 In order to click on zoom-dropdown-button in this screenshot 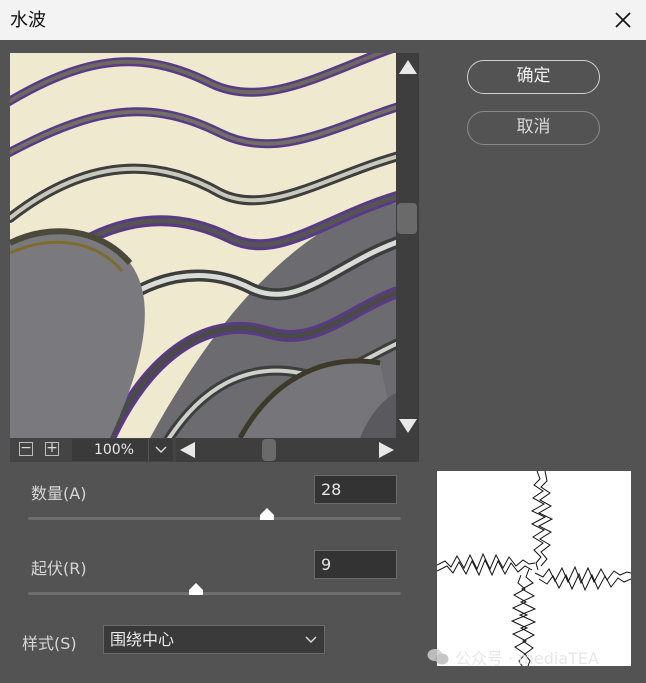, I will do `click(160, 450)`.